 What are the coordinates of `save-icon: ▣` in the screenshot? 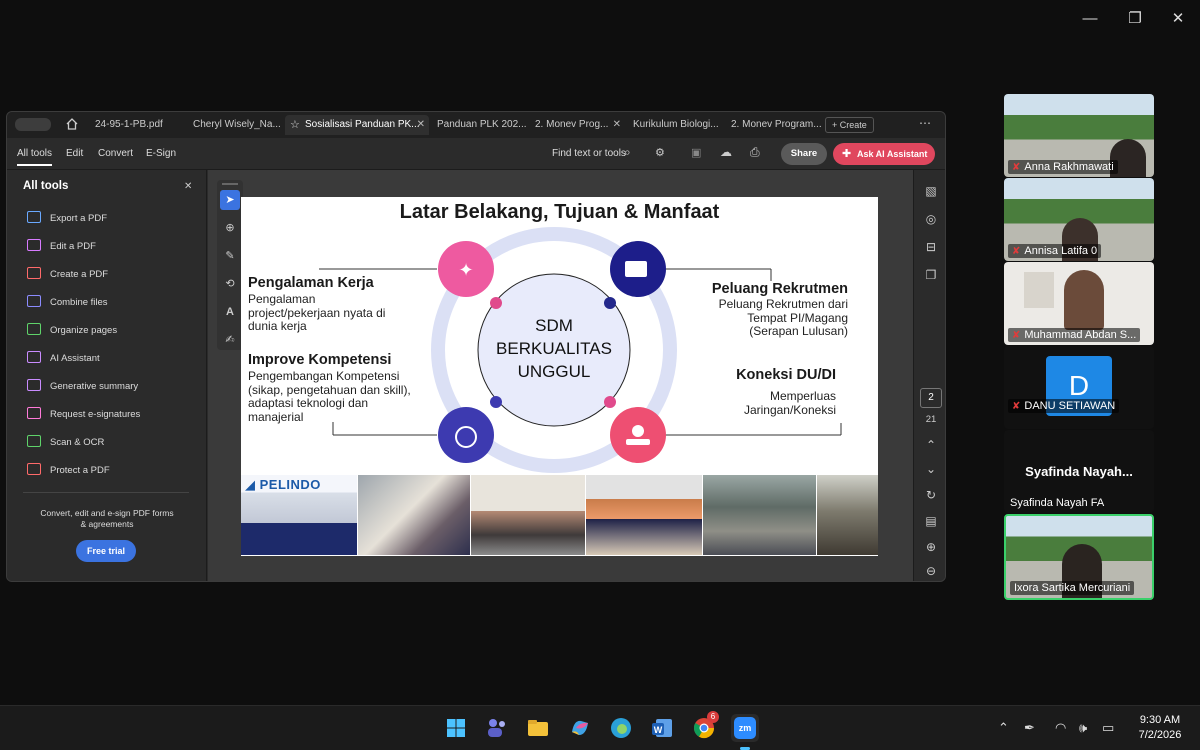 It's located at (696, 152).